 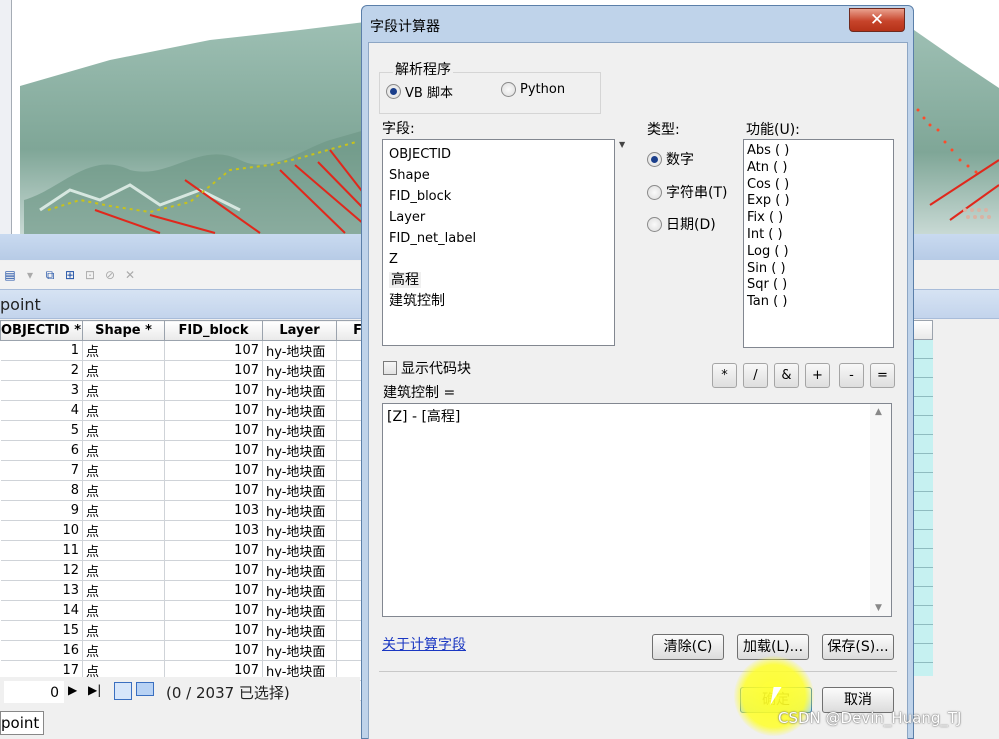 I want to click on expression-textarea: [Z] - [高程], so click(x=637, y=510).